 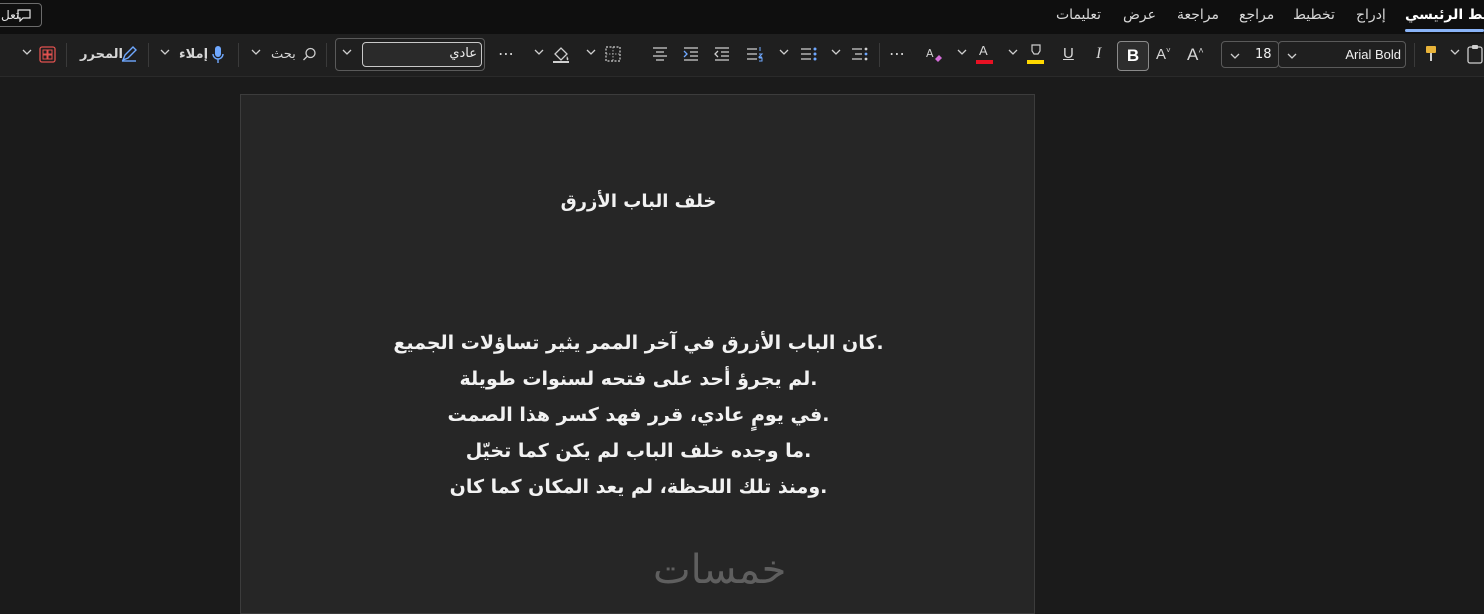 What do you see at coordinates (129, 54) in the screenshot?
I see `editor-pen-icon` at bounding box center [129, 54].